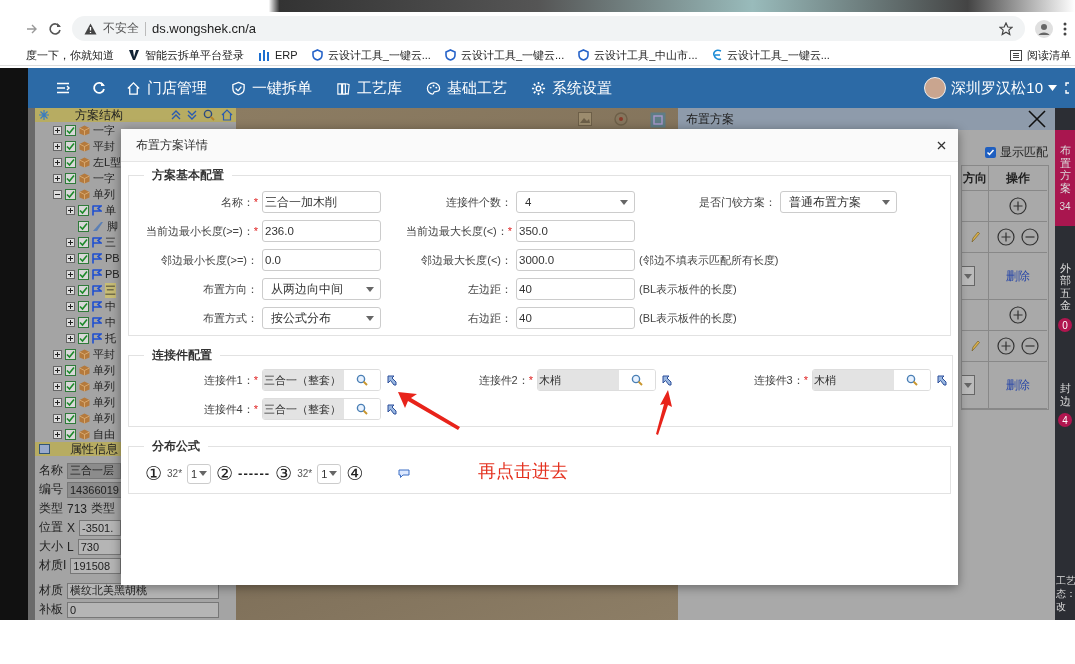  Describe the element at coordinates (404, 473) in the screenshot. I see `comment-icon` at that location.